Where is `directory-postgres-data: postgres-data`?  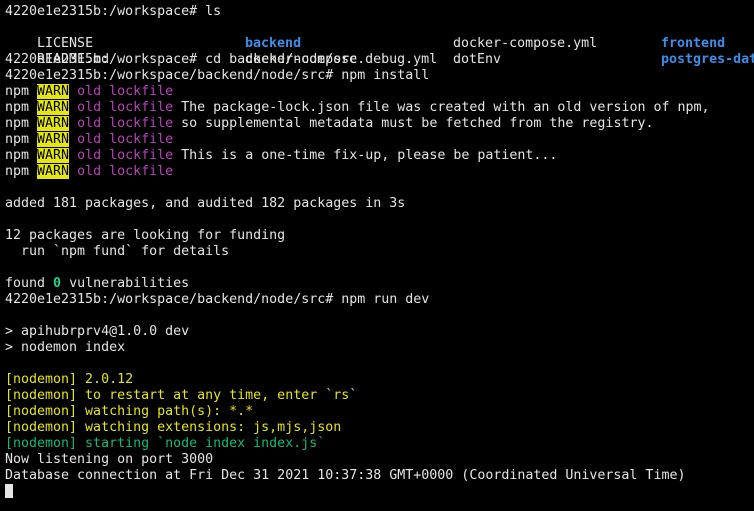 directory-postgres-data: postgres-data is located at coordinates (707, 59).